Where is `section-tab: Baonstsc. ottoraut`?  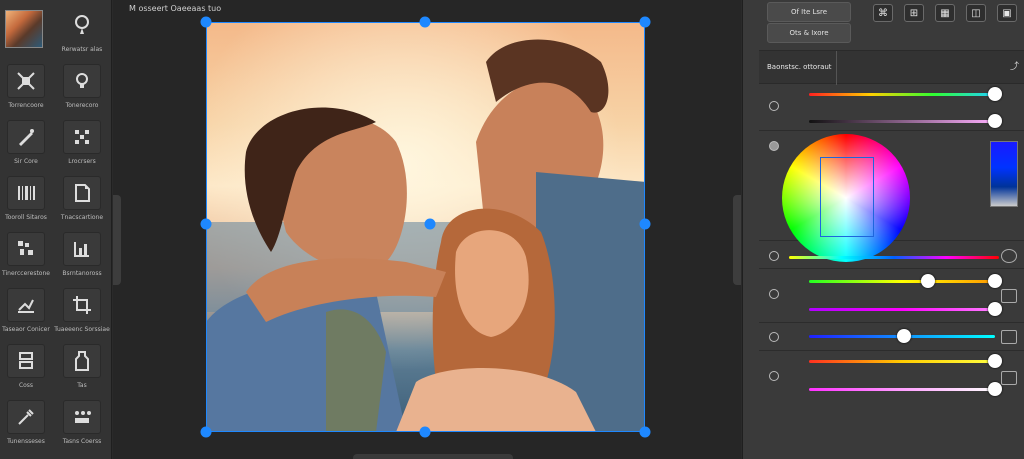 section-tab: Baonstsc. ottoraut is located at coordinates (798, 68).